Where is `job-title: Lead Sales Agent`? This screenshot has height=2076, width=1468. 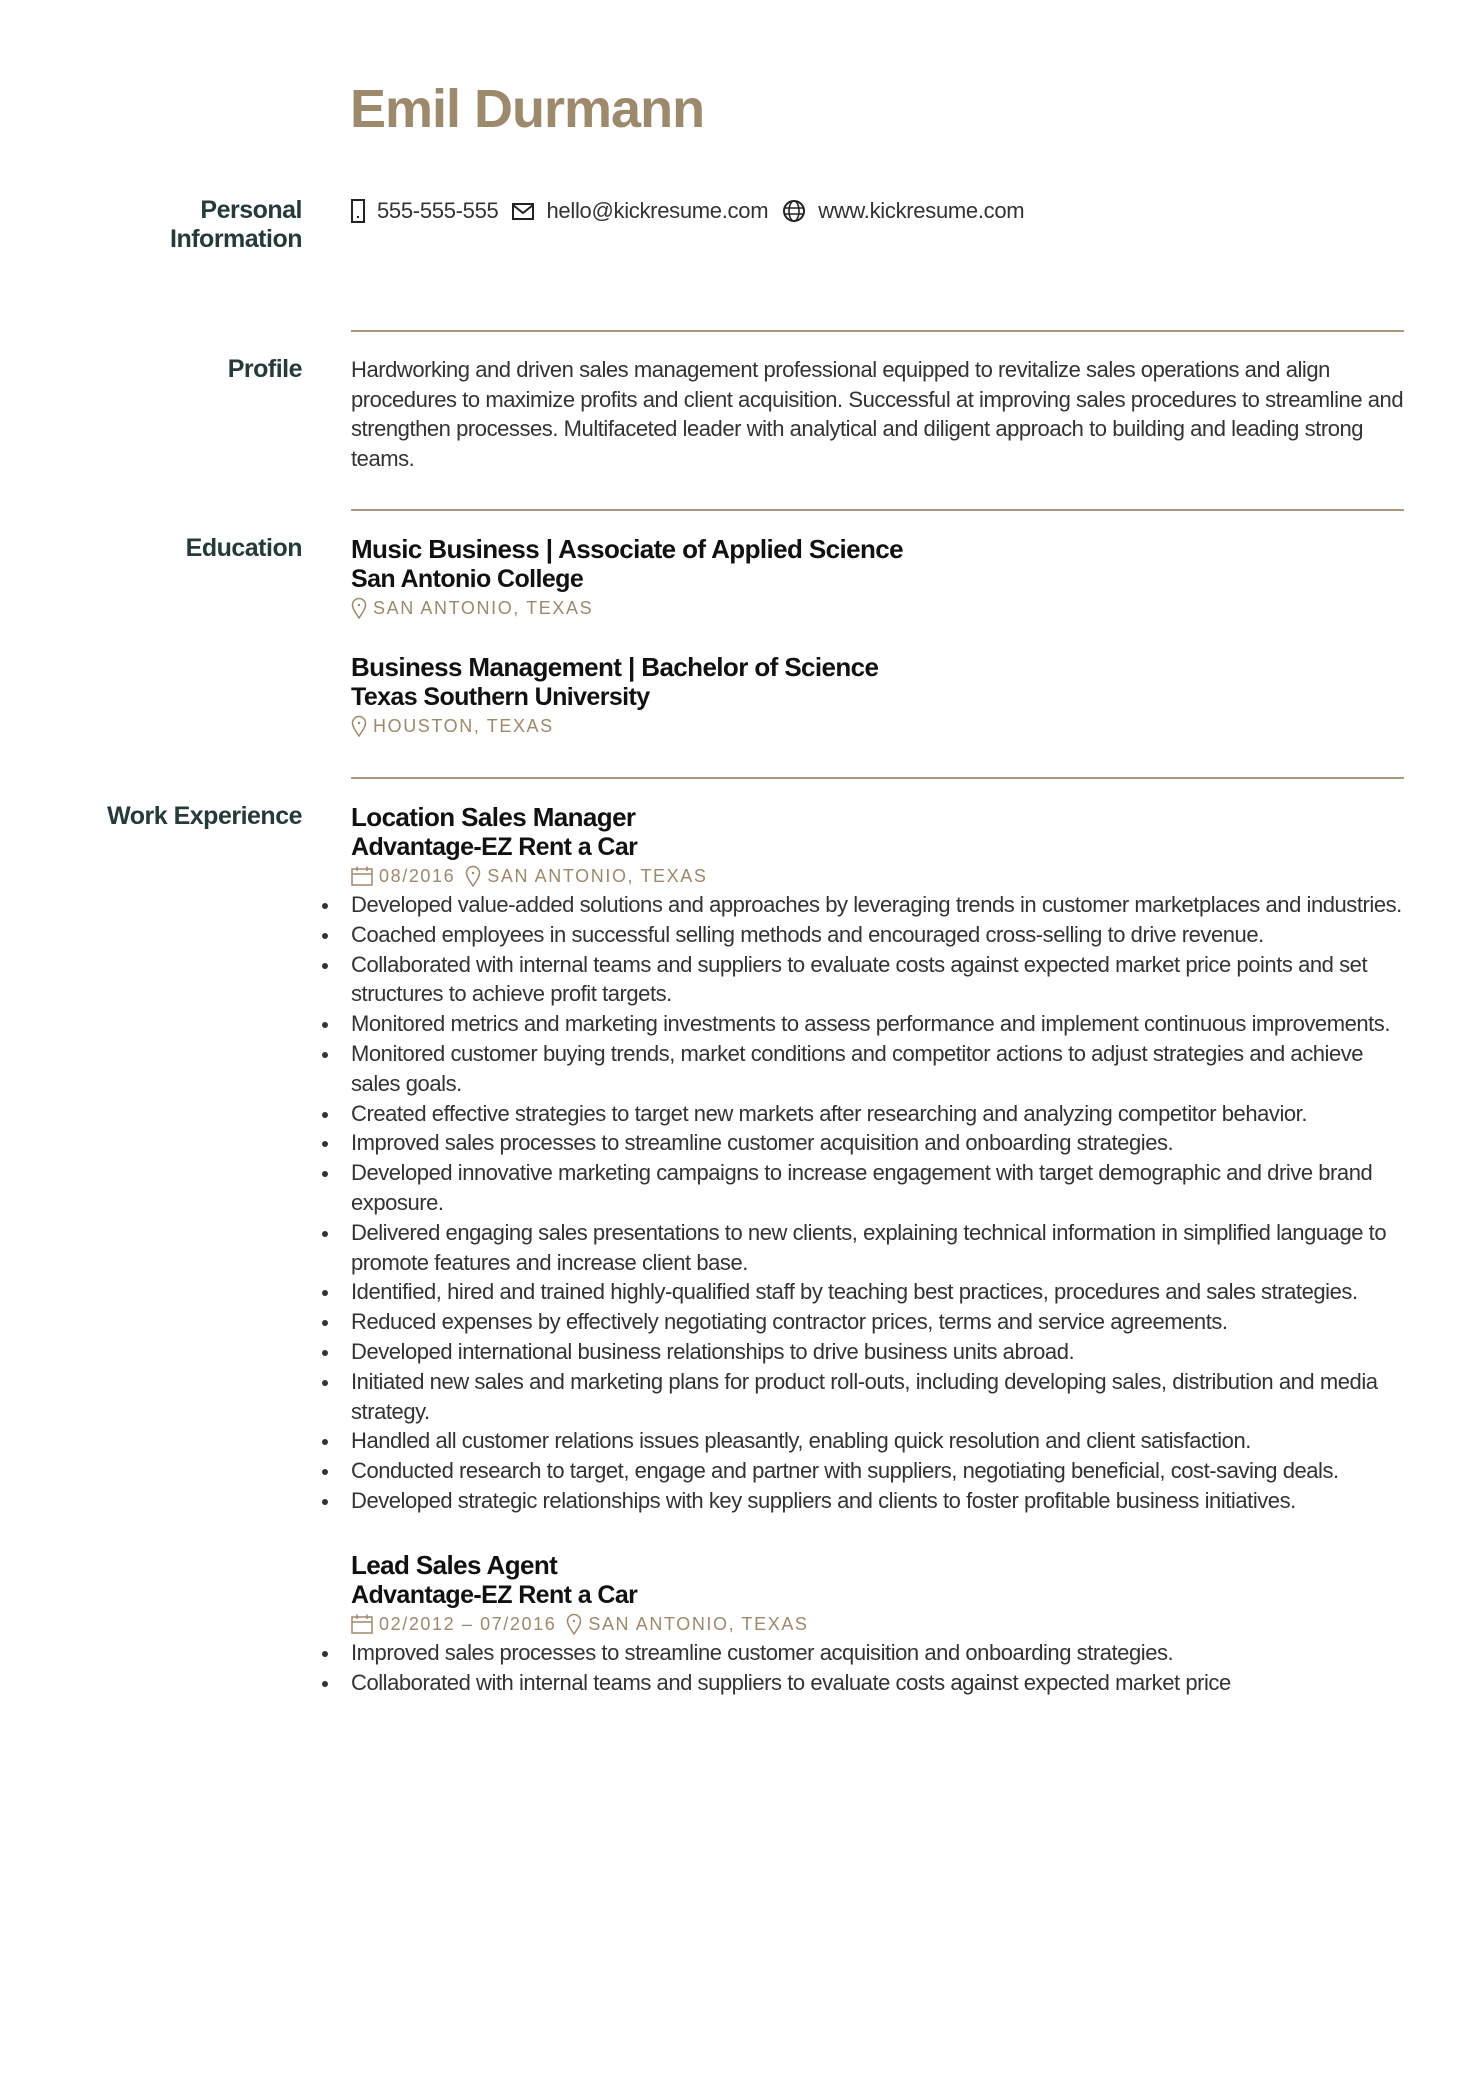 job-title: Lead Sales Agent is located at coordinates (454, 1564).